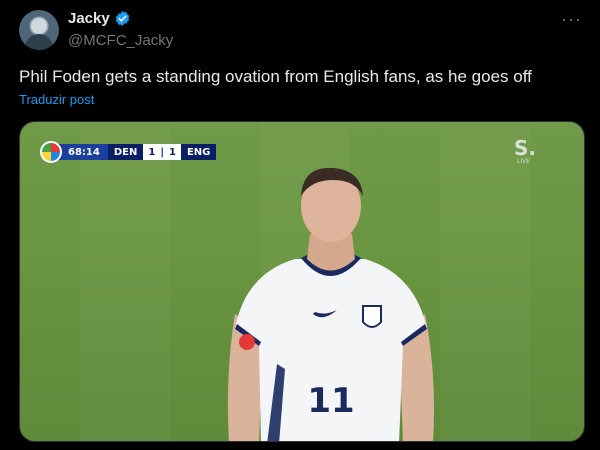 The image size is (600, 450). Describe the element at coordinates (152, 152) in the screenshot. I see `home-score: 1` at that location.